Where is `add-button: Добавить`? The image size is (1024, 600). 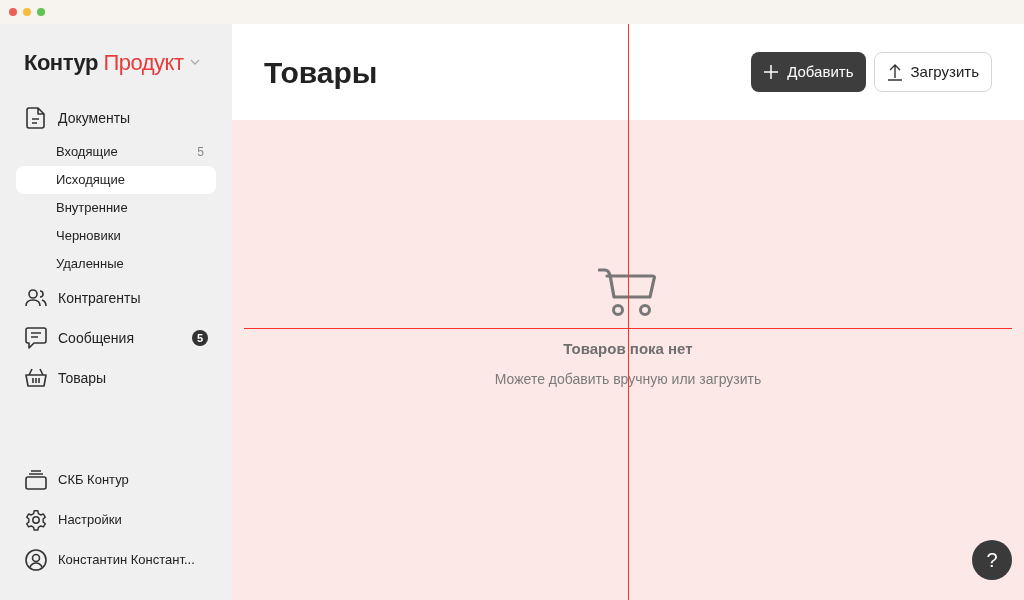
add-button: Добавить is located at coordinates (808, 72).